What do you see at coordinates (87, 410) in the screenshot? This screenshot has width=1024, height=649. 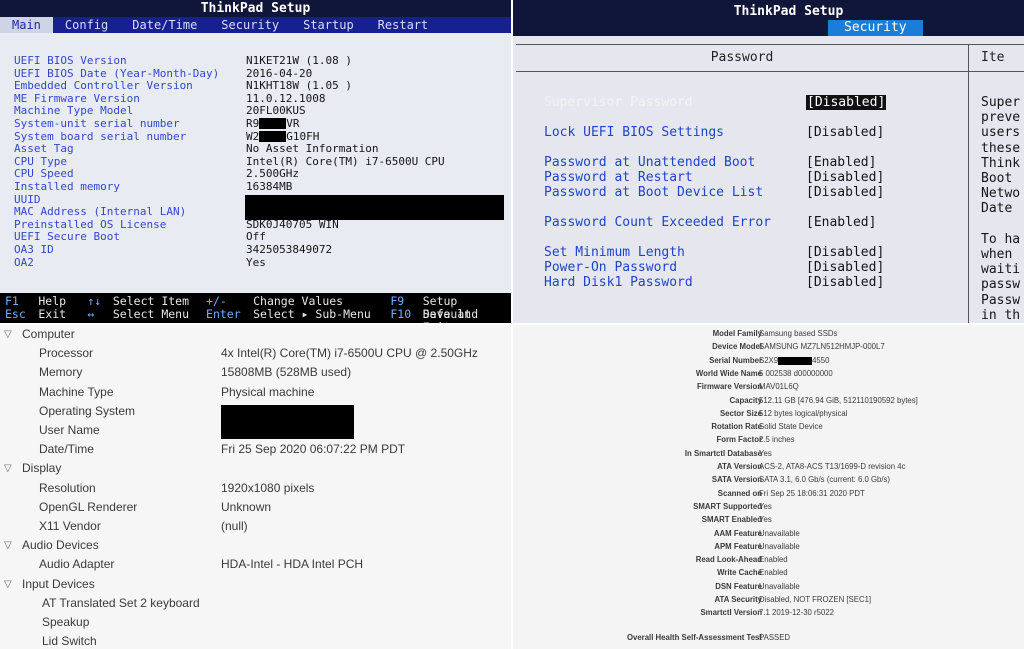 I see `tree-row-label: Operating System` at bounding box center [87, 410].